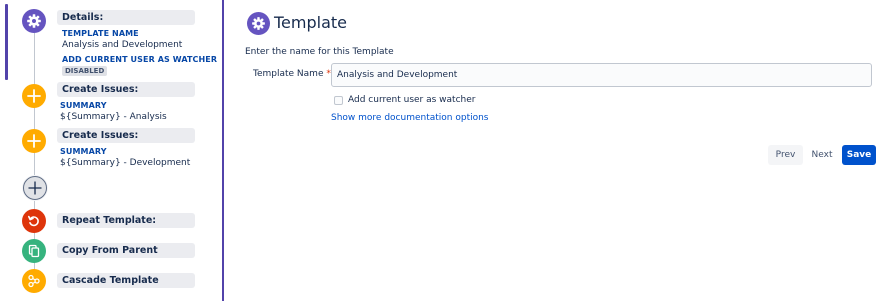 Image resolution: width=880 pixels, height=301 pixels. Describe the element at coordinates (338, 100) in the screenshot. I see `watcher-checkbox` at that location.